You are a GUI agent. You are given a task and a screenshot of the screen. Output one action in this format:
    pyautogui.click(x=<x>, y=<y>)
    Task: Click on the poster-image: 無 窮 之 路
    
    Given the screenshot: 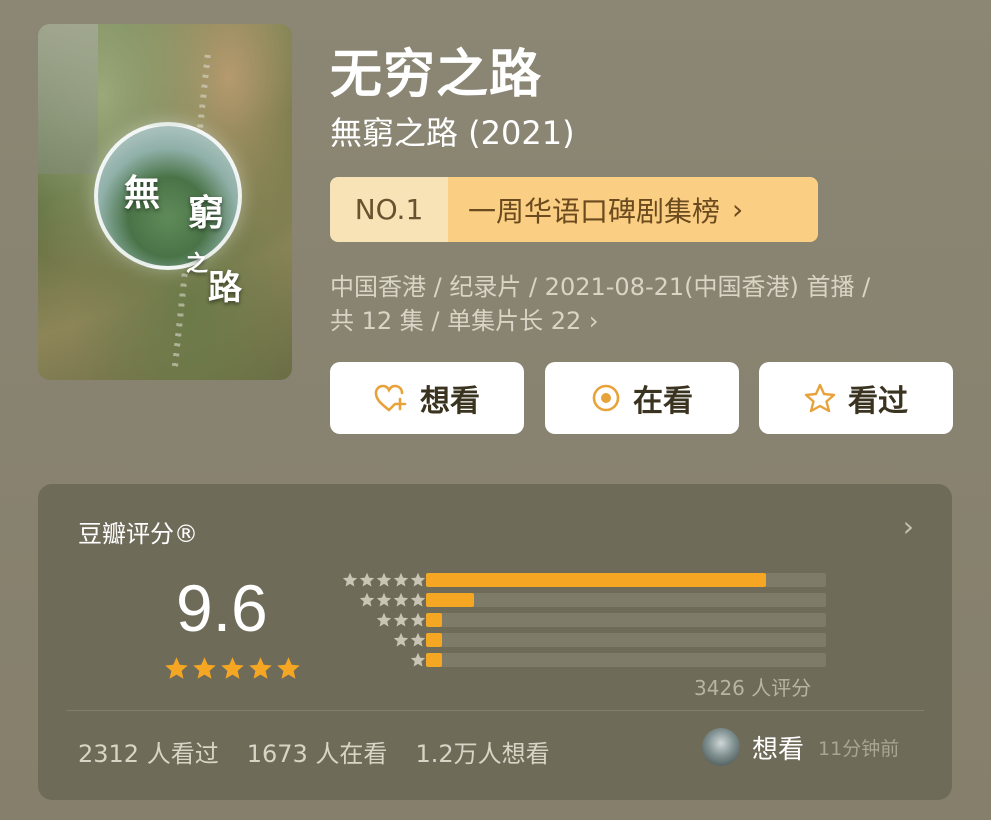 What is the action you would take?
    pyautogui.click(x=165, y=202)
    